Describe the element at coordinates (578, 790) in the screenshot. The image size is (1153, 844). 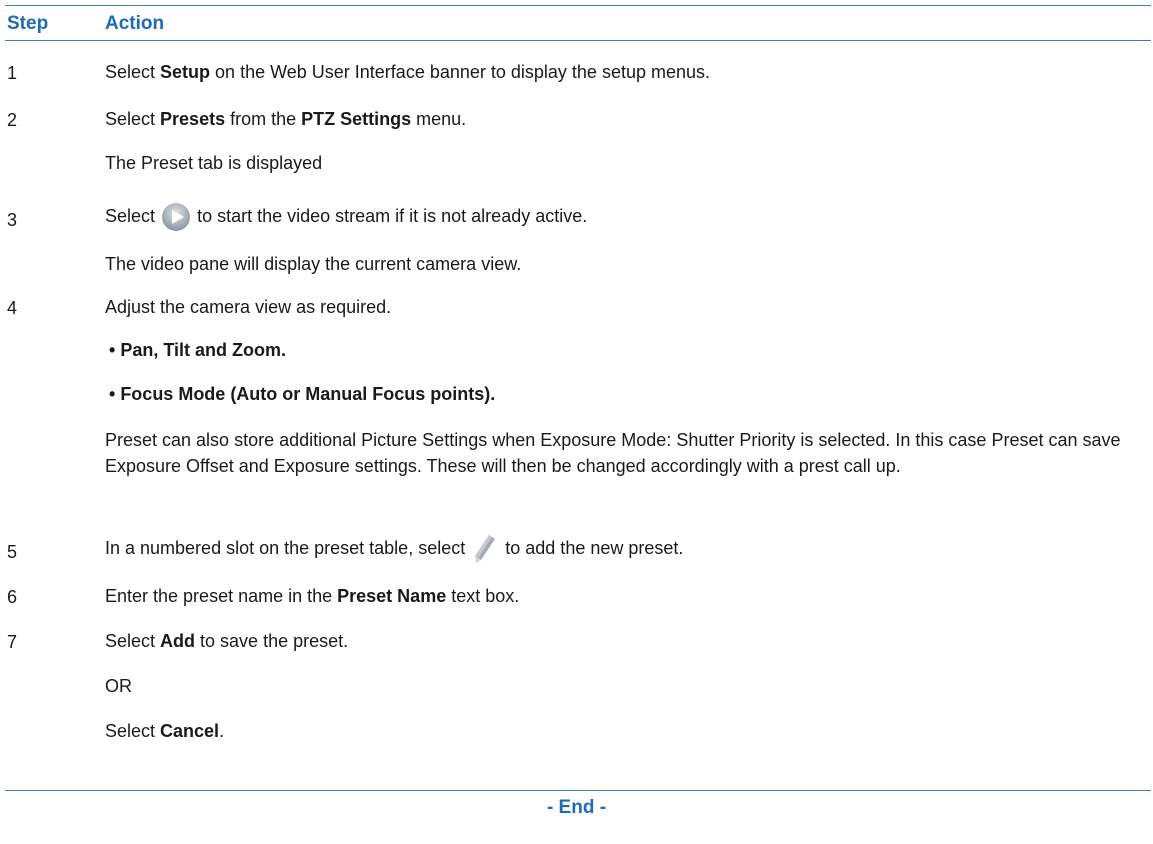
I see `bottom-rule` at that location.